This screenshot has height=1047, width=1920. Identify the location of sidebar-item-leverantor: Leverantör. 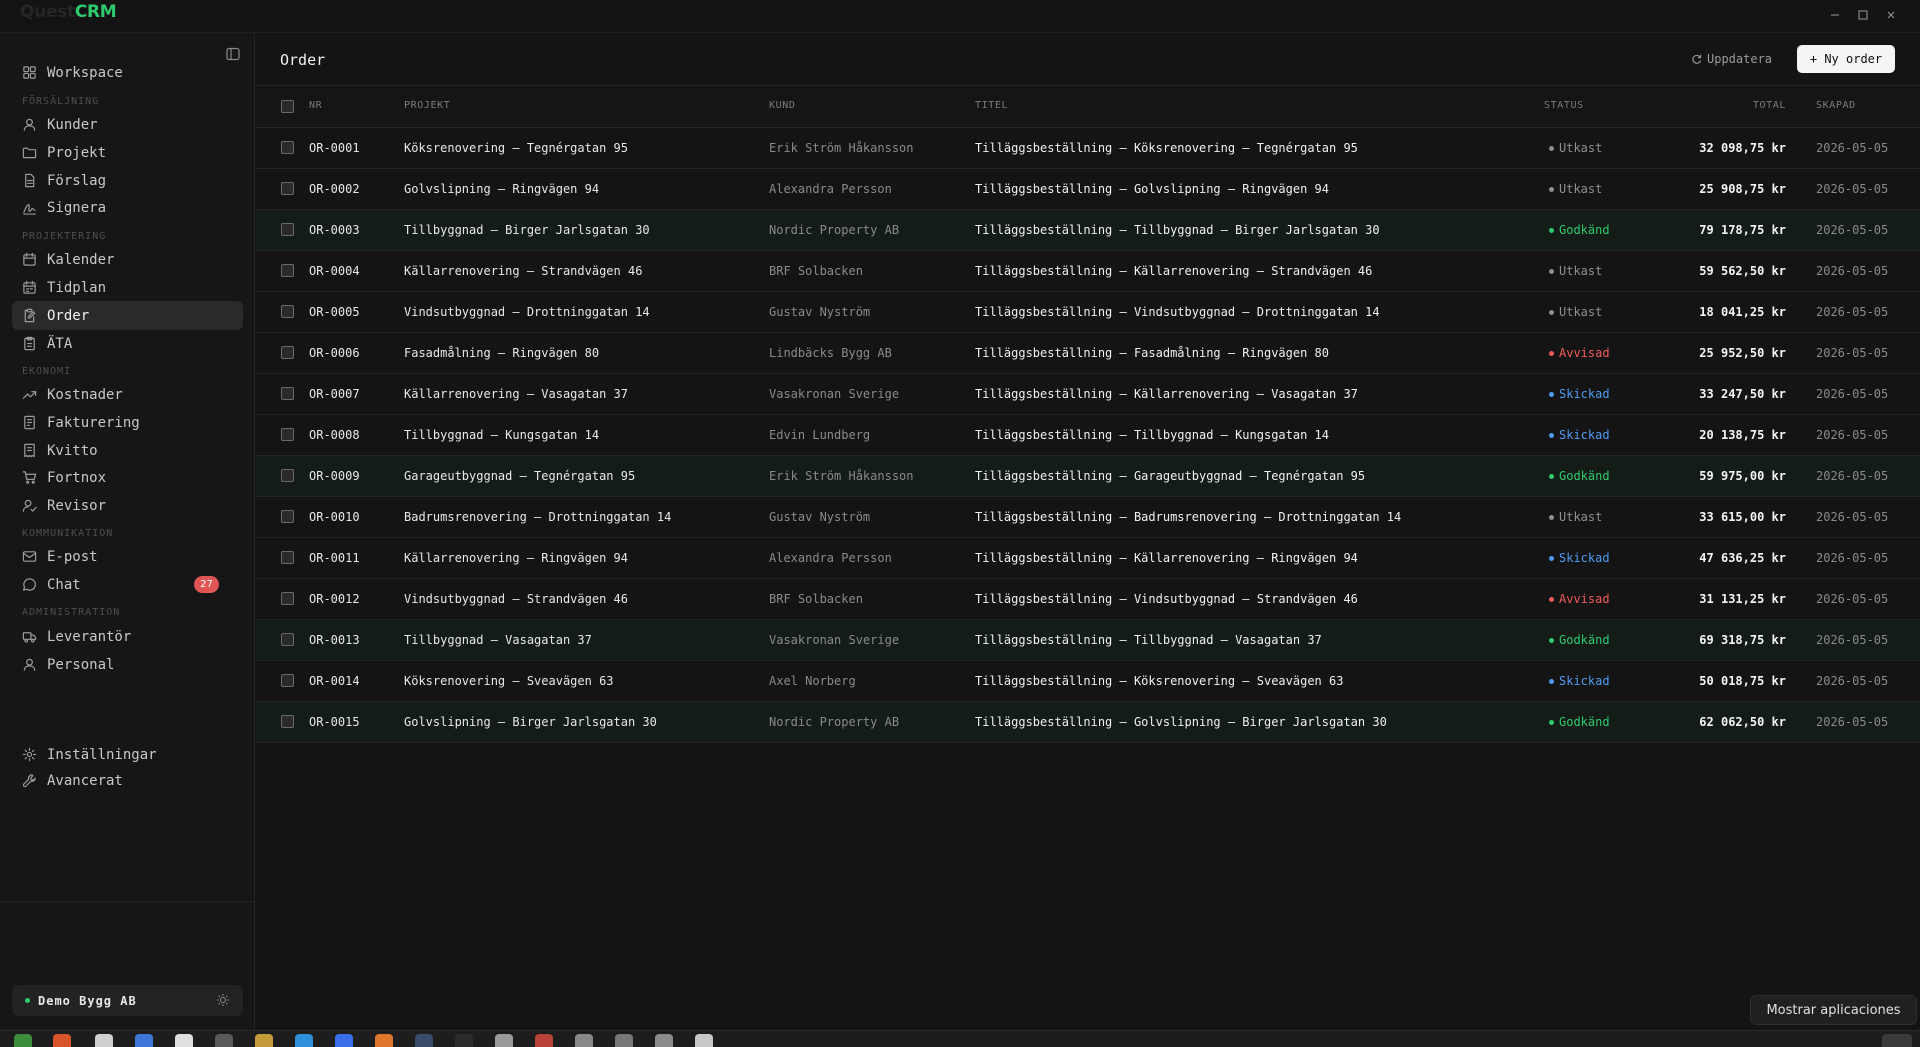
(127, 636).